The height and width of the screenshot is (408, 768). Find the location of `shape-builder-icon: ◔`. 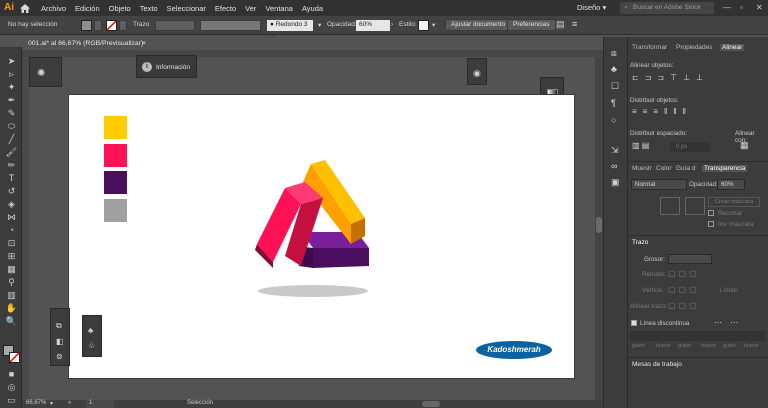

shape-builder-icon: ◔ is located at coordinates (11, 230).